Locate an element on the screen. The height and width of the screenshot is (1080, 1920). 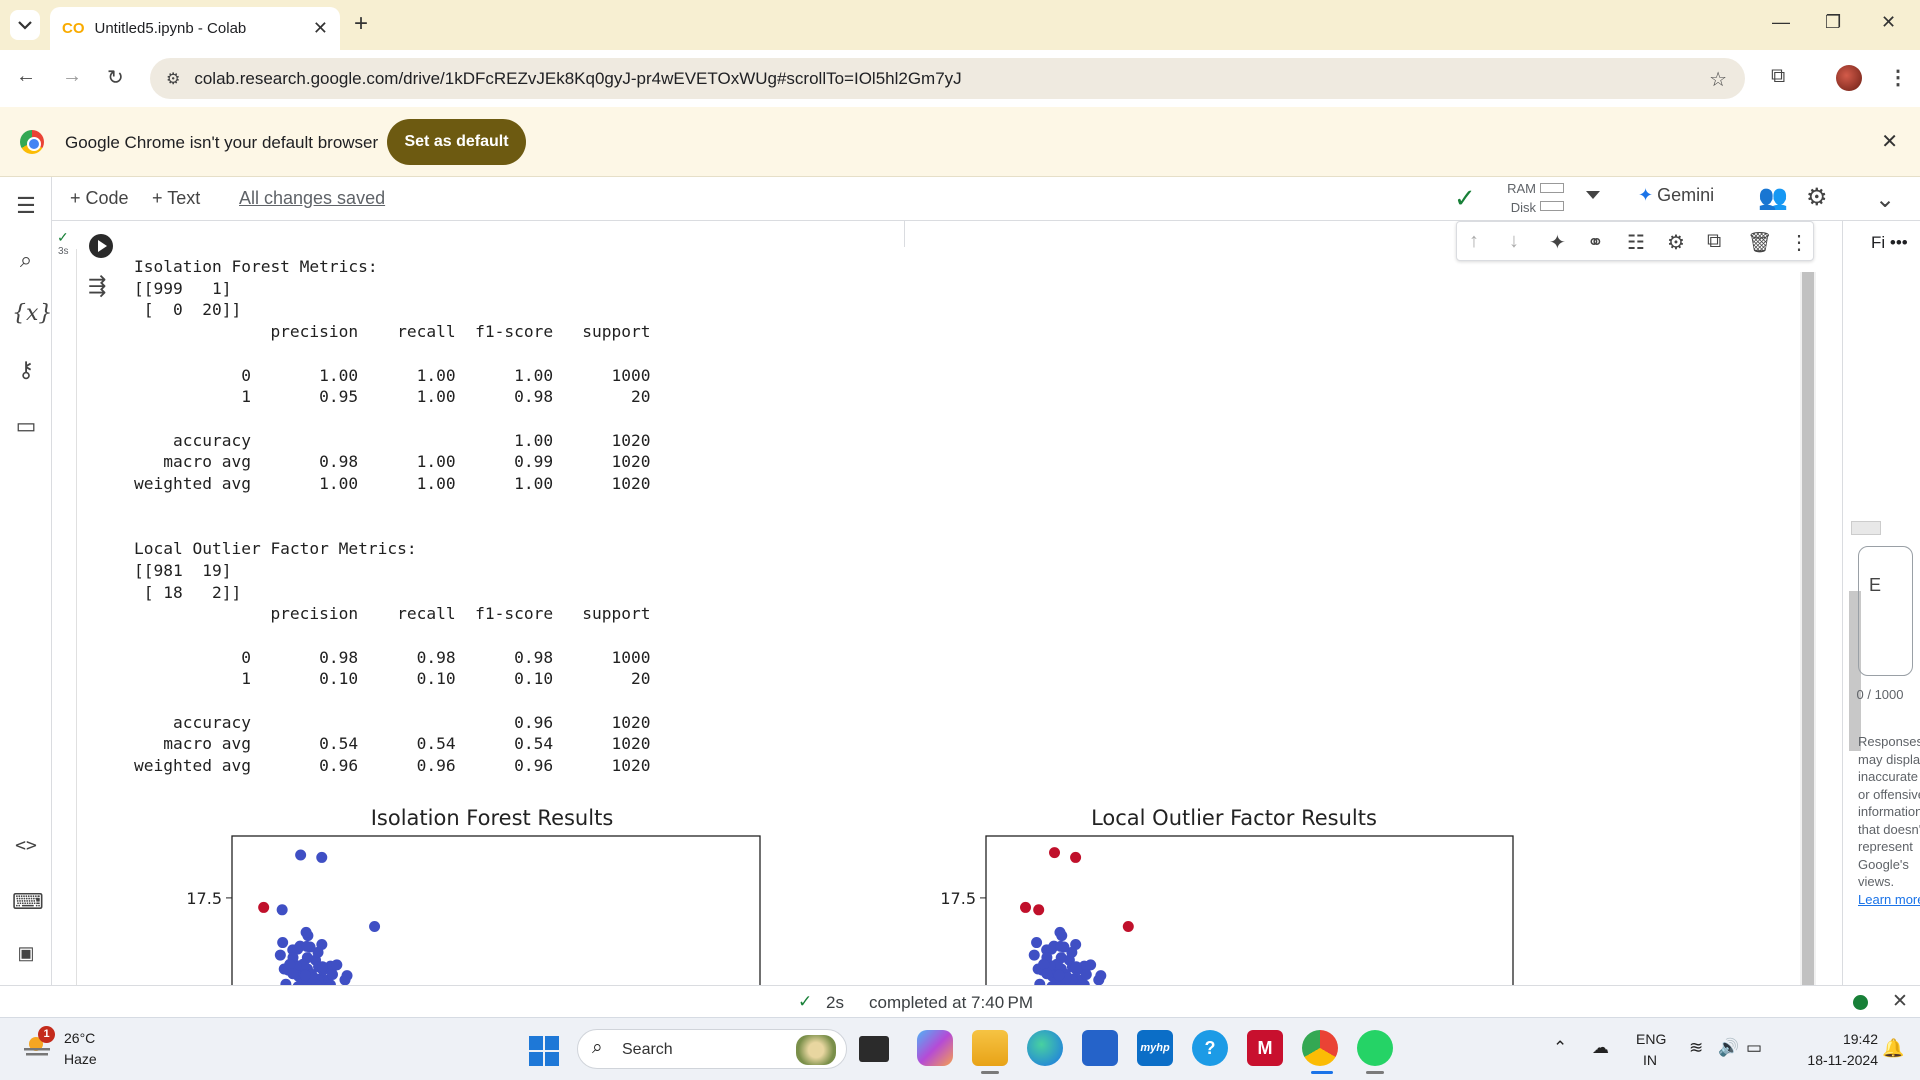
secrets-key-icon: ⚷ is located at coordinates (26, 370).